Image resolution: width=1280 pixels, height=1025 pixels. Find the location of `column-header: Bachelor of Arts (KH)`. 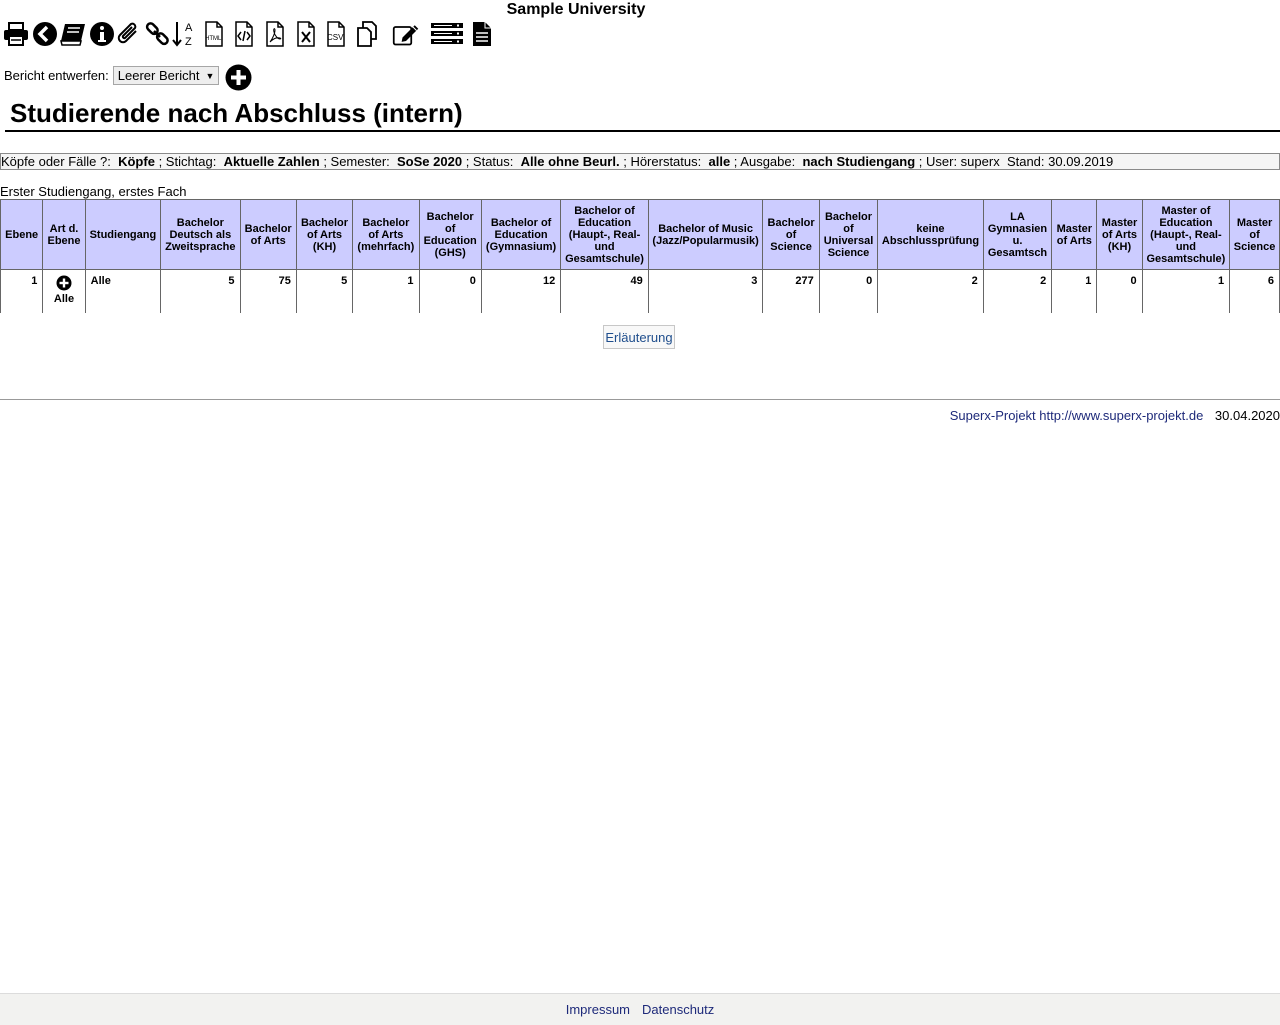

column-header: Bachelor of Arts (KH) is located at coordinates (324, 234).